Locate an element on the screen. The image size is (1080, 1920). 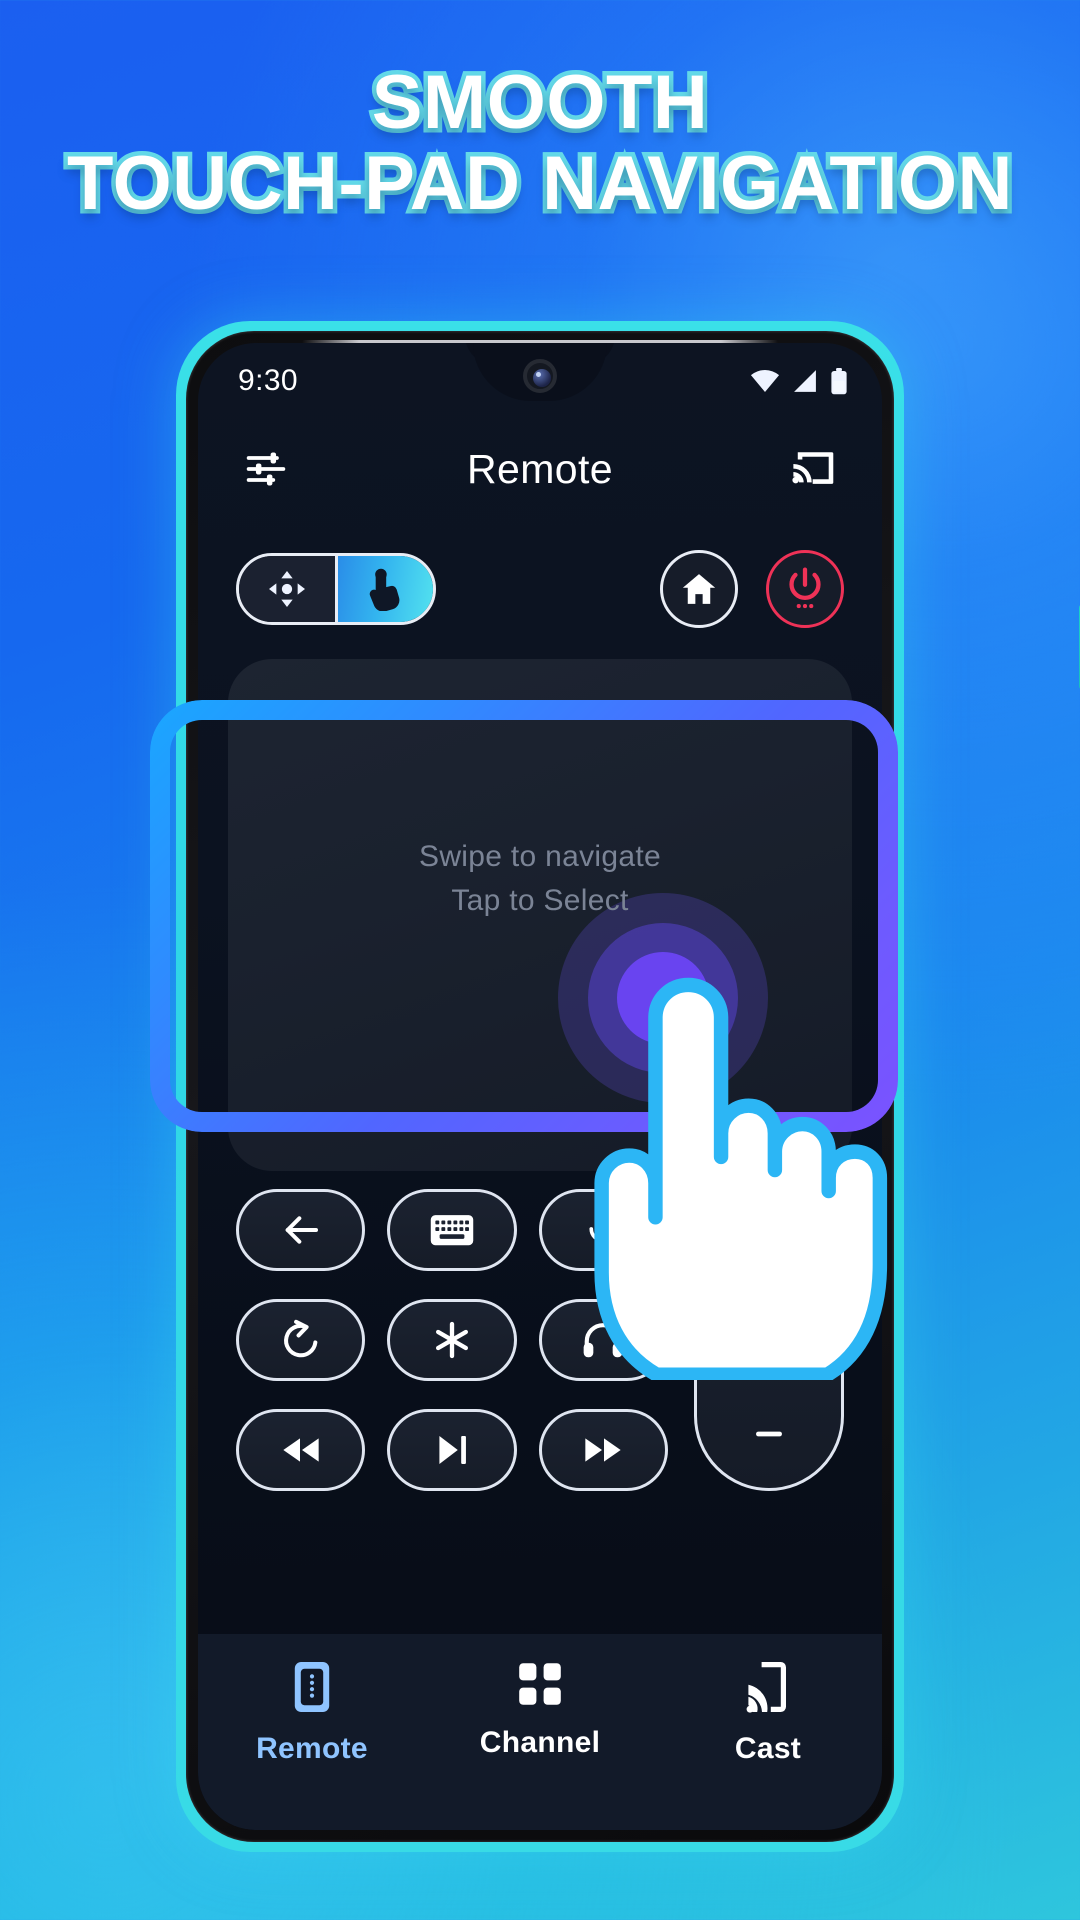
play-pause-button is located at coordinates (452, 1450).